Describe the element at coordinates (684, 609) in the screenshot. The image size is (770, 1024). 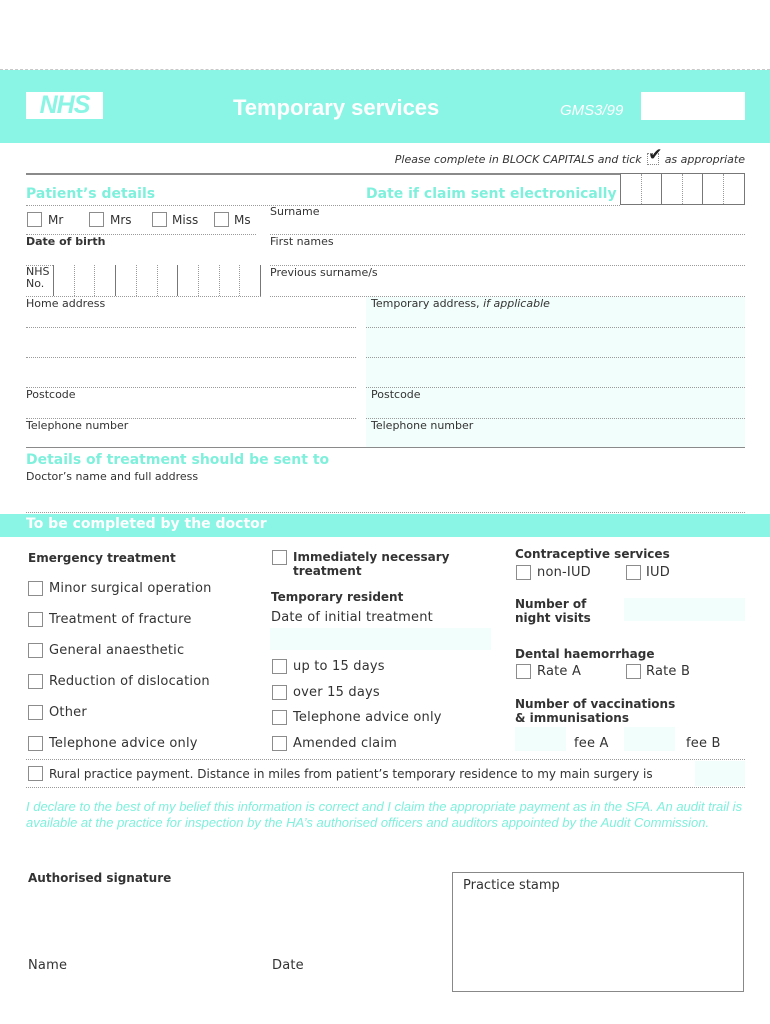
I see `night-visits-field` at that location.